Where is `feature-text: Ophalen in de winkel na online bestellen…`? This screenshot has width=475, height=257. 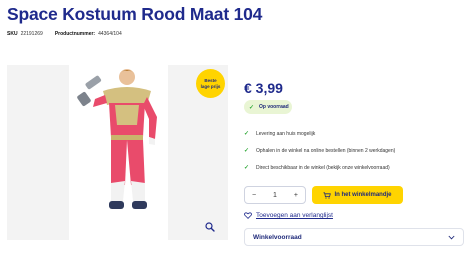 feature-text: Ophalen in de winkel na online bestellen… is located at coordinates (326, 150).